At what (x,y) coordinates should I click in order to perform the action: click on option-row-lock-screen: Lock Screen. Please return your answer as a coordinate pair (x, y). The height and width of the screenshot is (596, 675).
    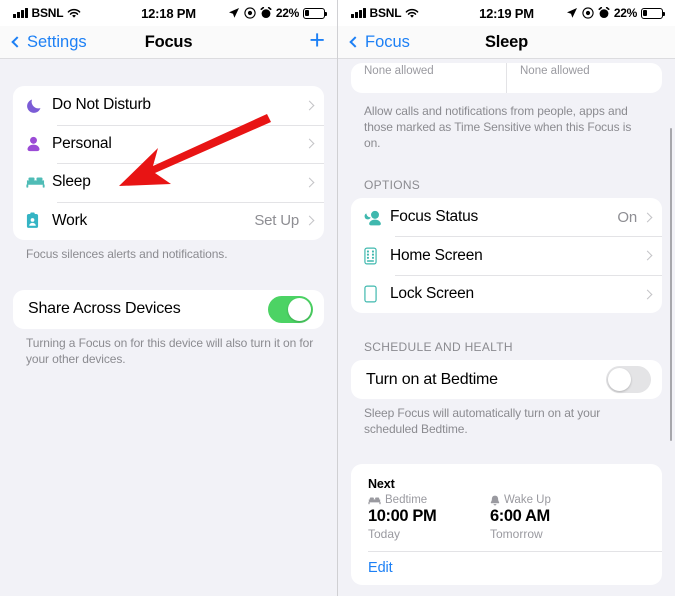
    Looking at the image, I should click on (506, 294).